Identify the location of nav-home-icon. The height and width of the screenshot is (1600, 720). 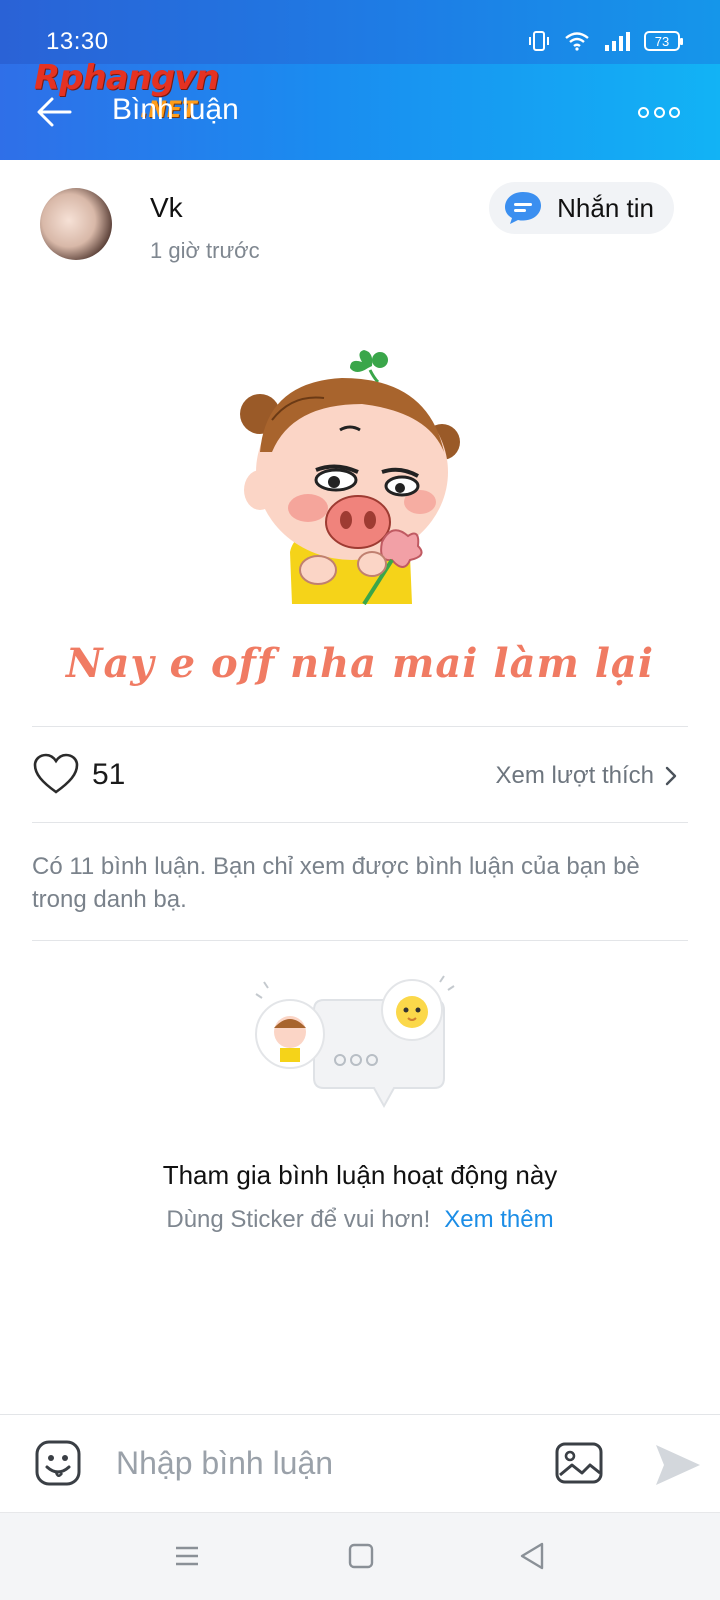
(361, 1556).